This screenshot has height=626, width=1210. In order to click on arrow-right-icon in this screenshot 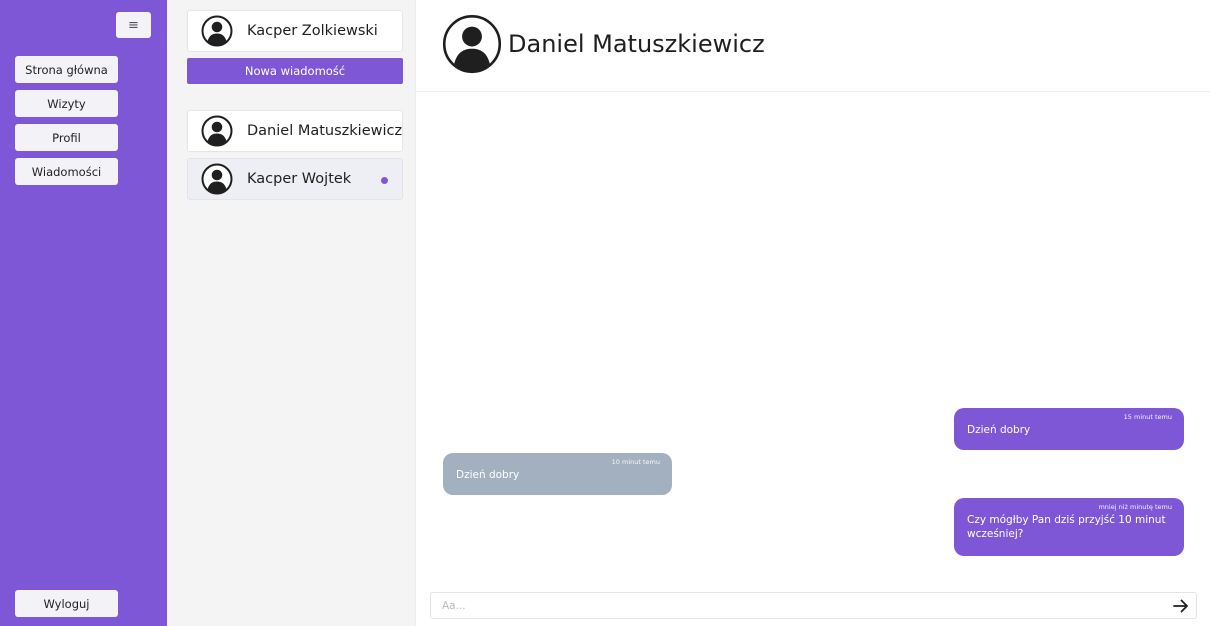, I will do `click(1180, 606)`.